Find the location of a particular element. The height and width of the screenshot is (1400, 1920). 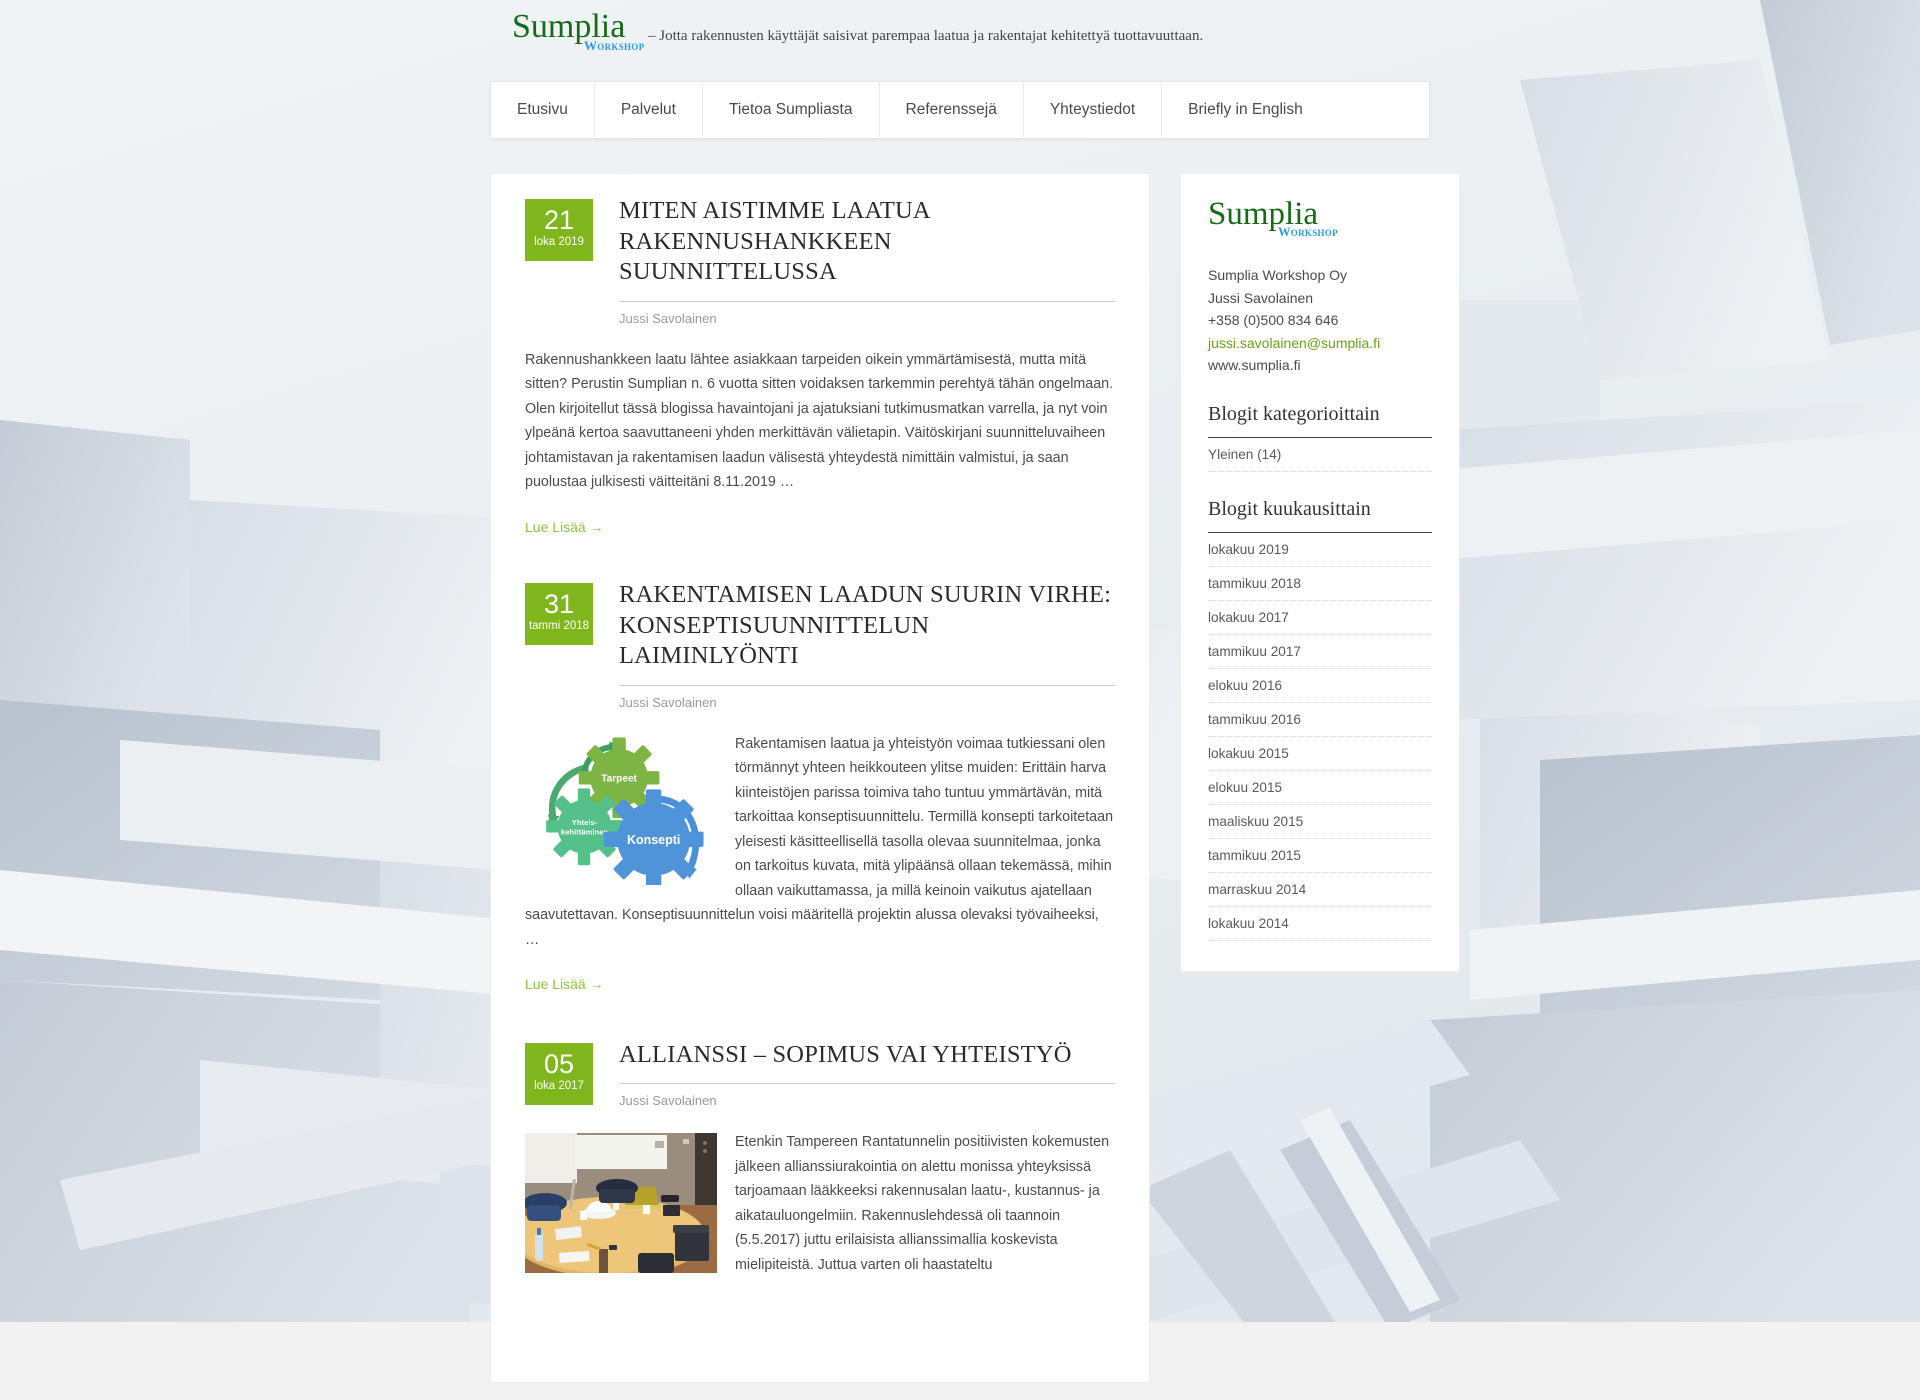

archive-item: tammikuu 2015 is located at coordinates (1320, 856).